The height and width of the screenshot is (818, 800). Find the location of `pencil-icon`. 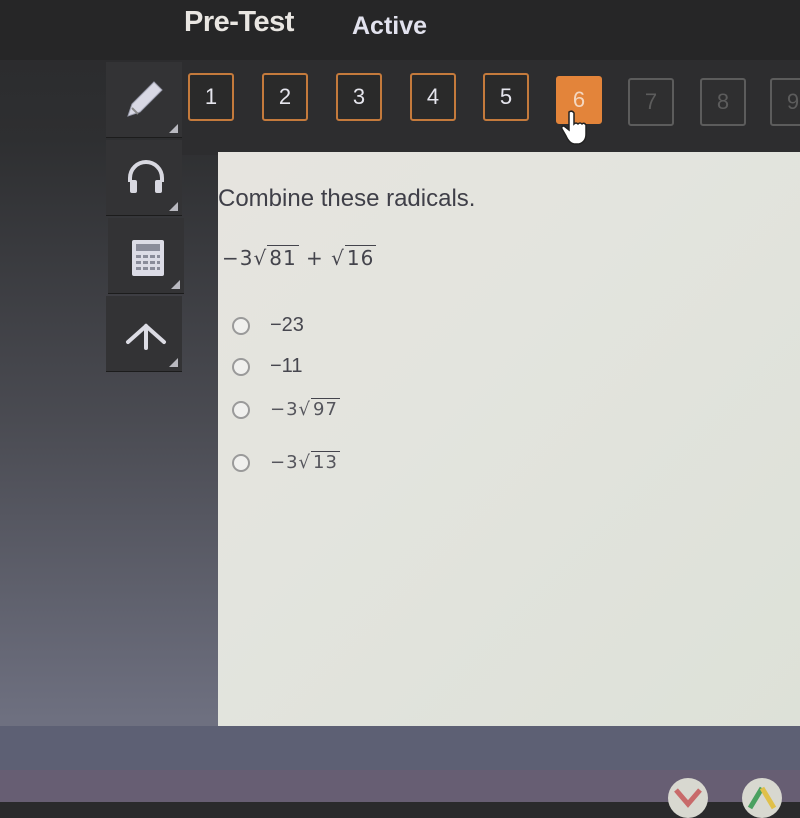

pencil-icon is located at coordinates (145, 99).